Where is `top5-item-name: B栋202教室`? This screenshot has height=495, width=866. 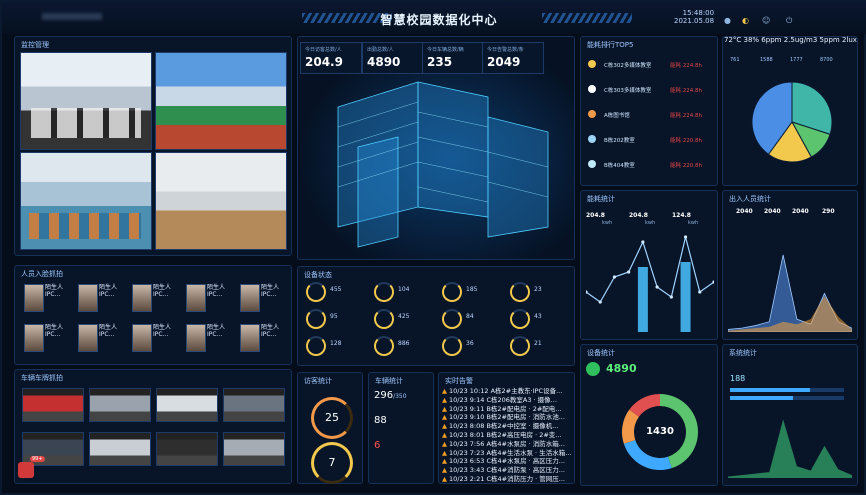
top5-item-name: B栋202教室 is located at coordinates (619, 141).